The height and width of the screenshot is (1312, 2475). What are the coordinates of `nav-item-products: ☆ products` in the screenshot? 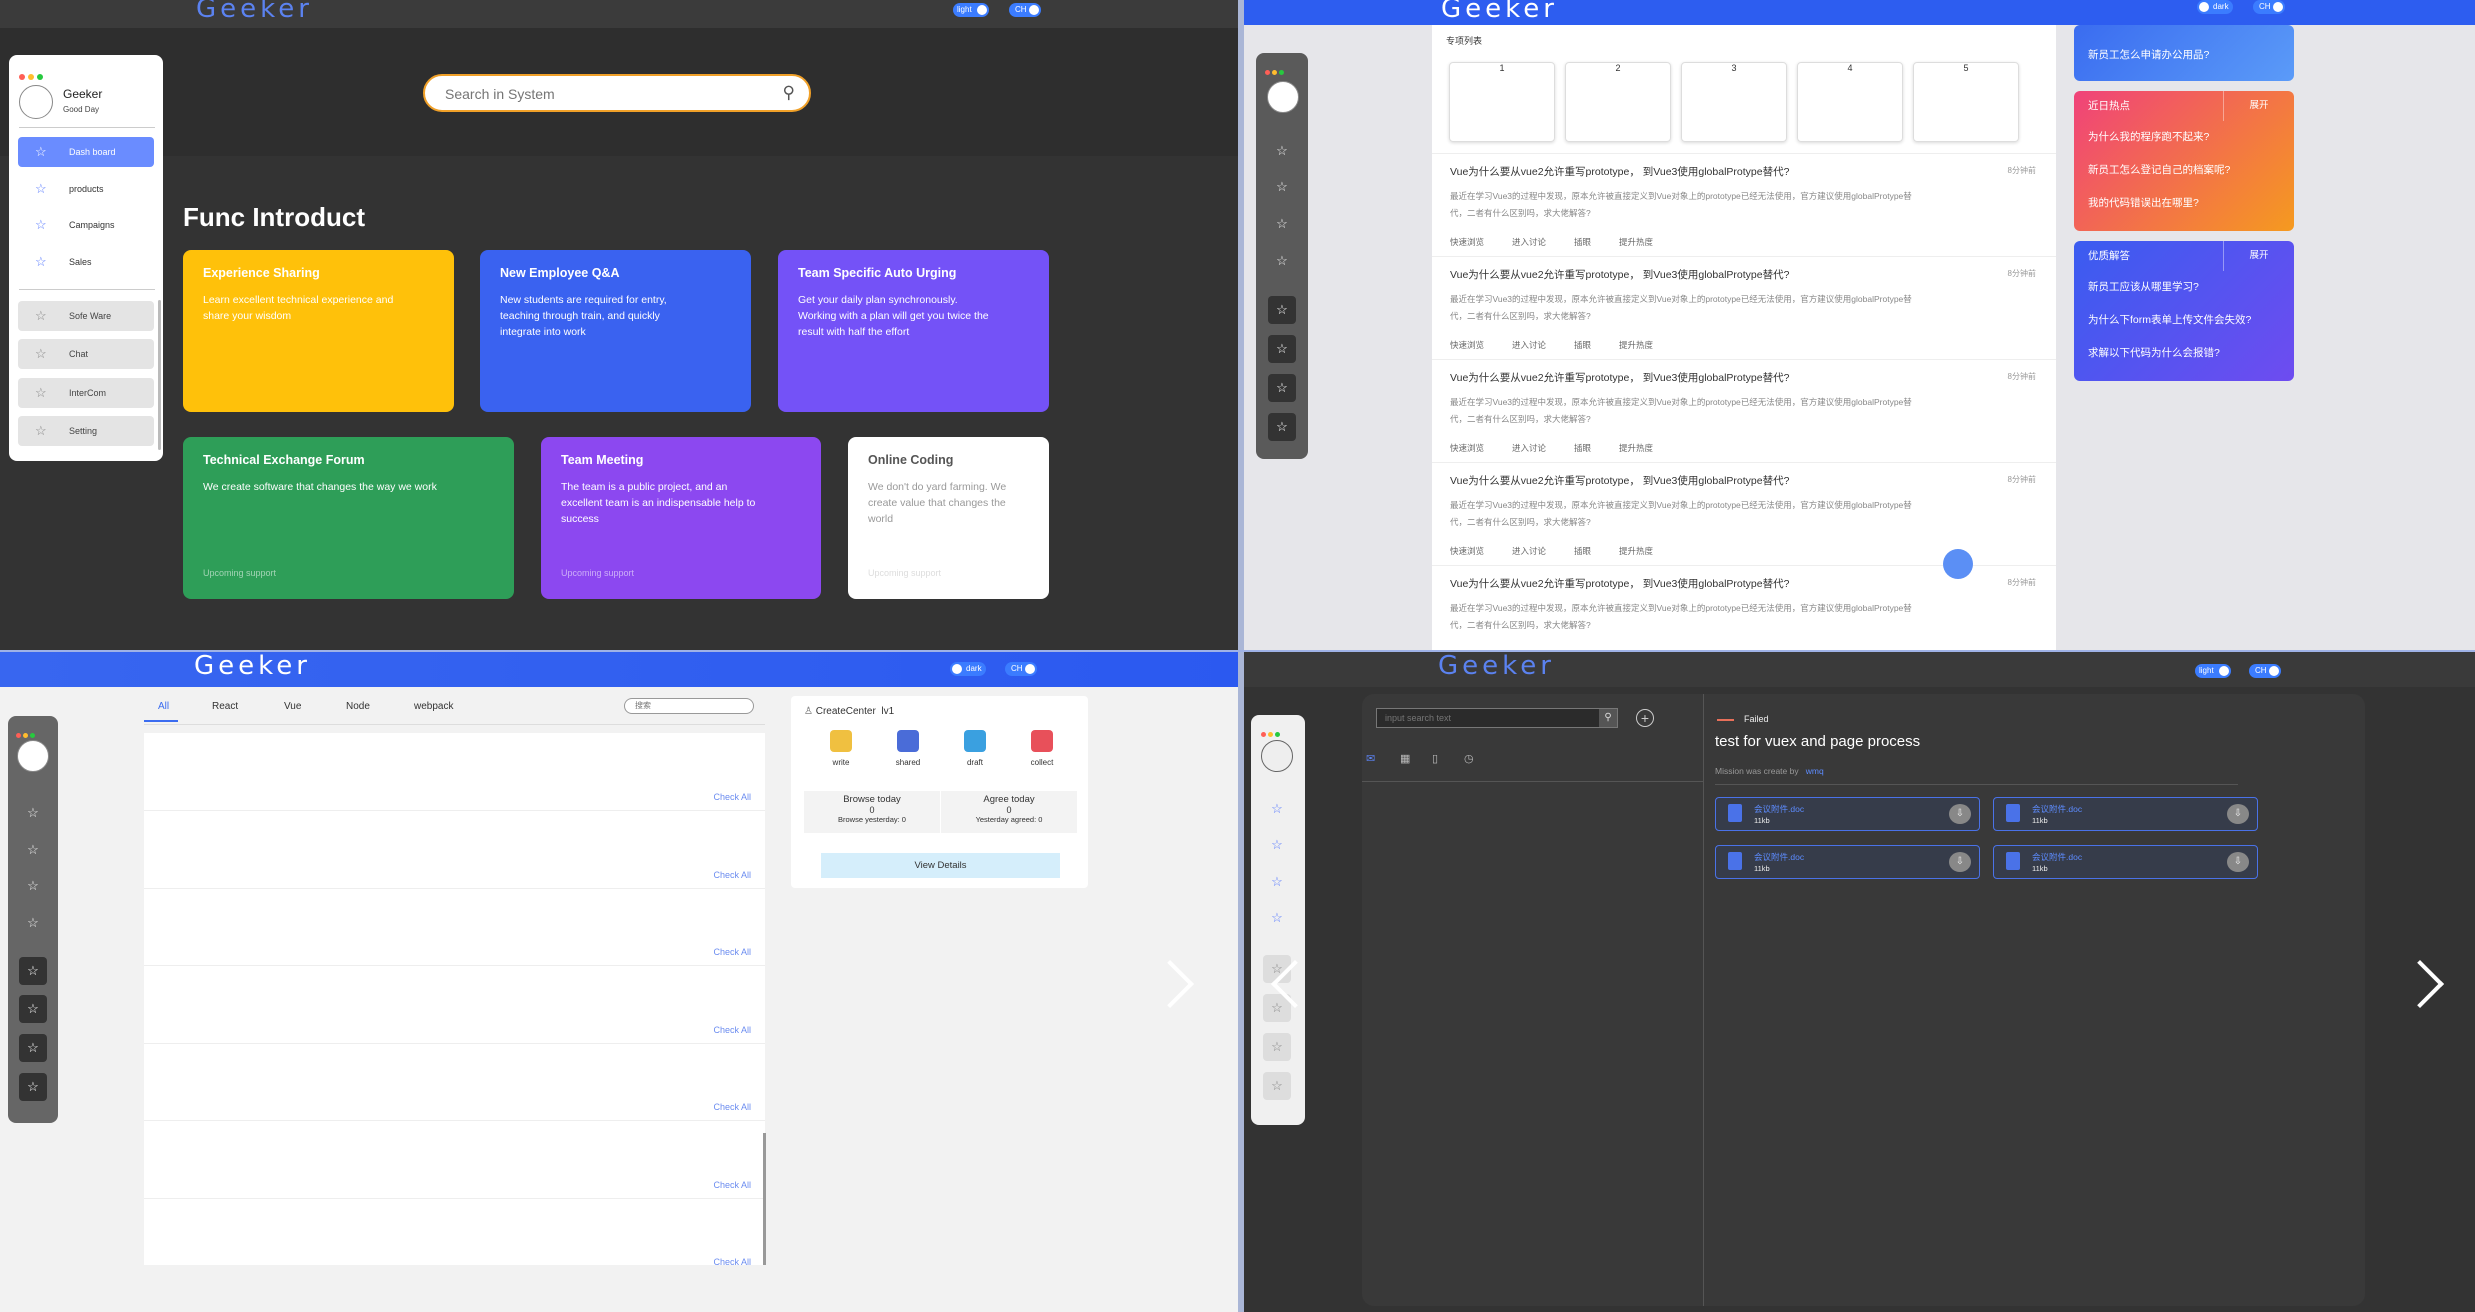 It's located at (86, 189).